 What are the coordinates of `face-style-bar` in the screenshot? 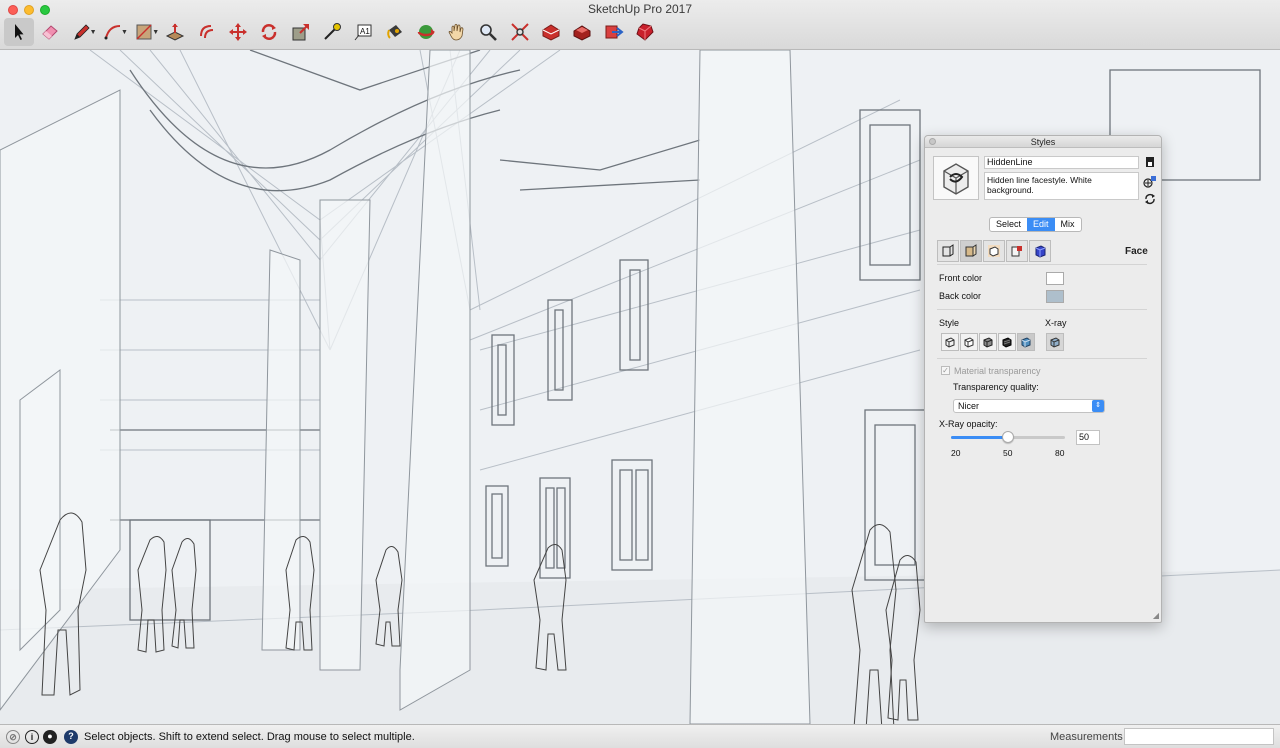 It's located at (988, 342).